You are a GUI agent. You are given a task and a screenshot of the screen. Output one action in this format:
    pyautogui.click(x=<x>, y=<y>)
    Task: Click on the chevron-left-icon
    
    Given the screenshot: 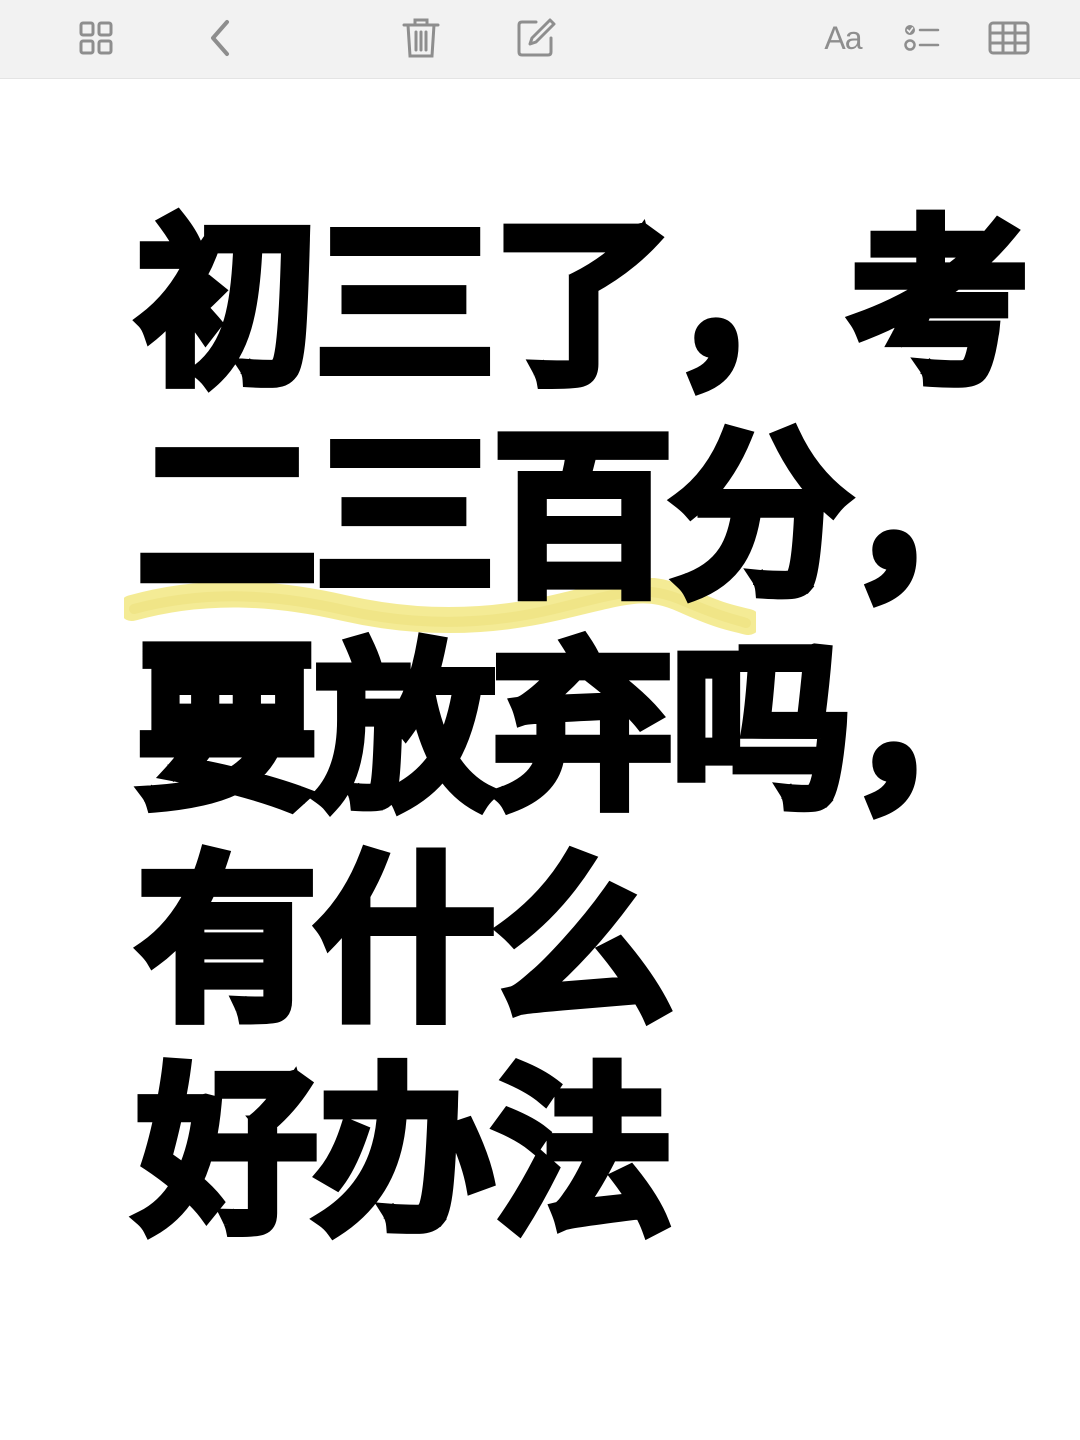 What is the action you would take?
    pyautogui.click(x=220, y=38)
    